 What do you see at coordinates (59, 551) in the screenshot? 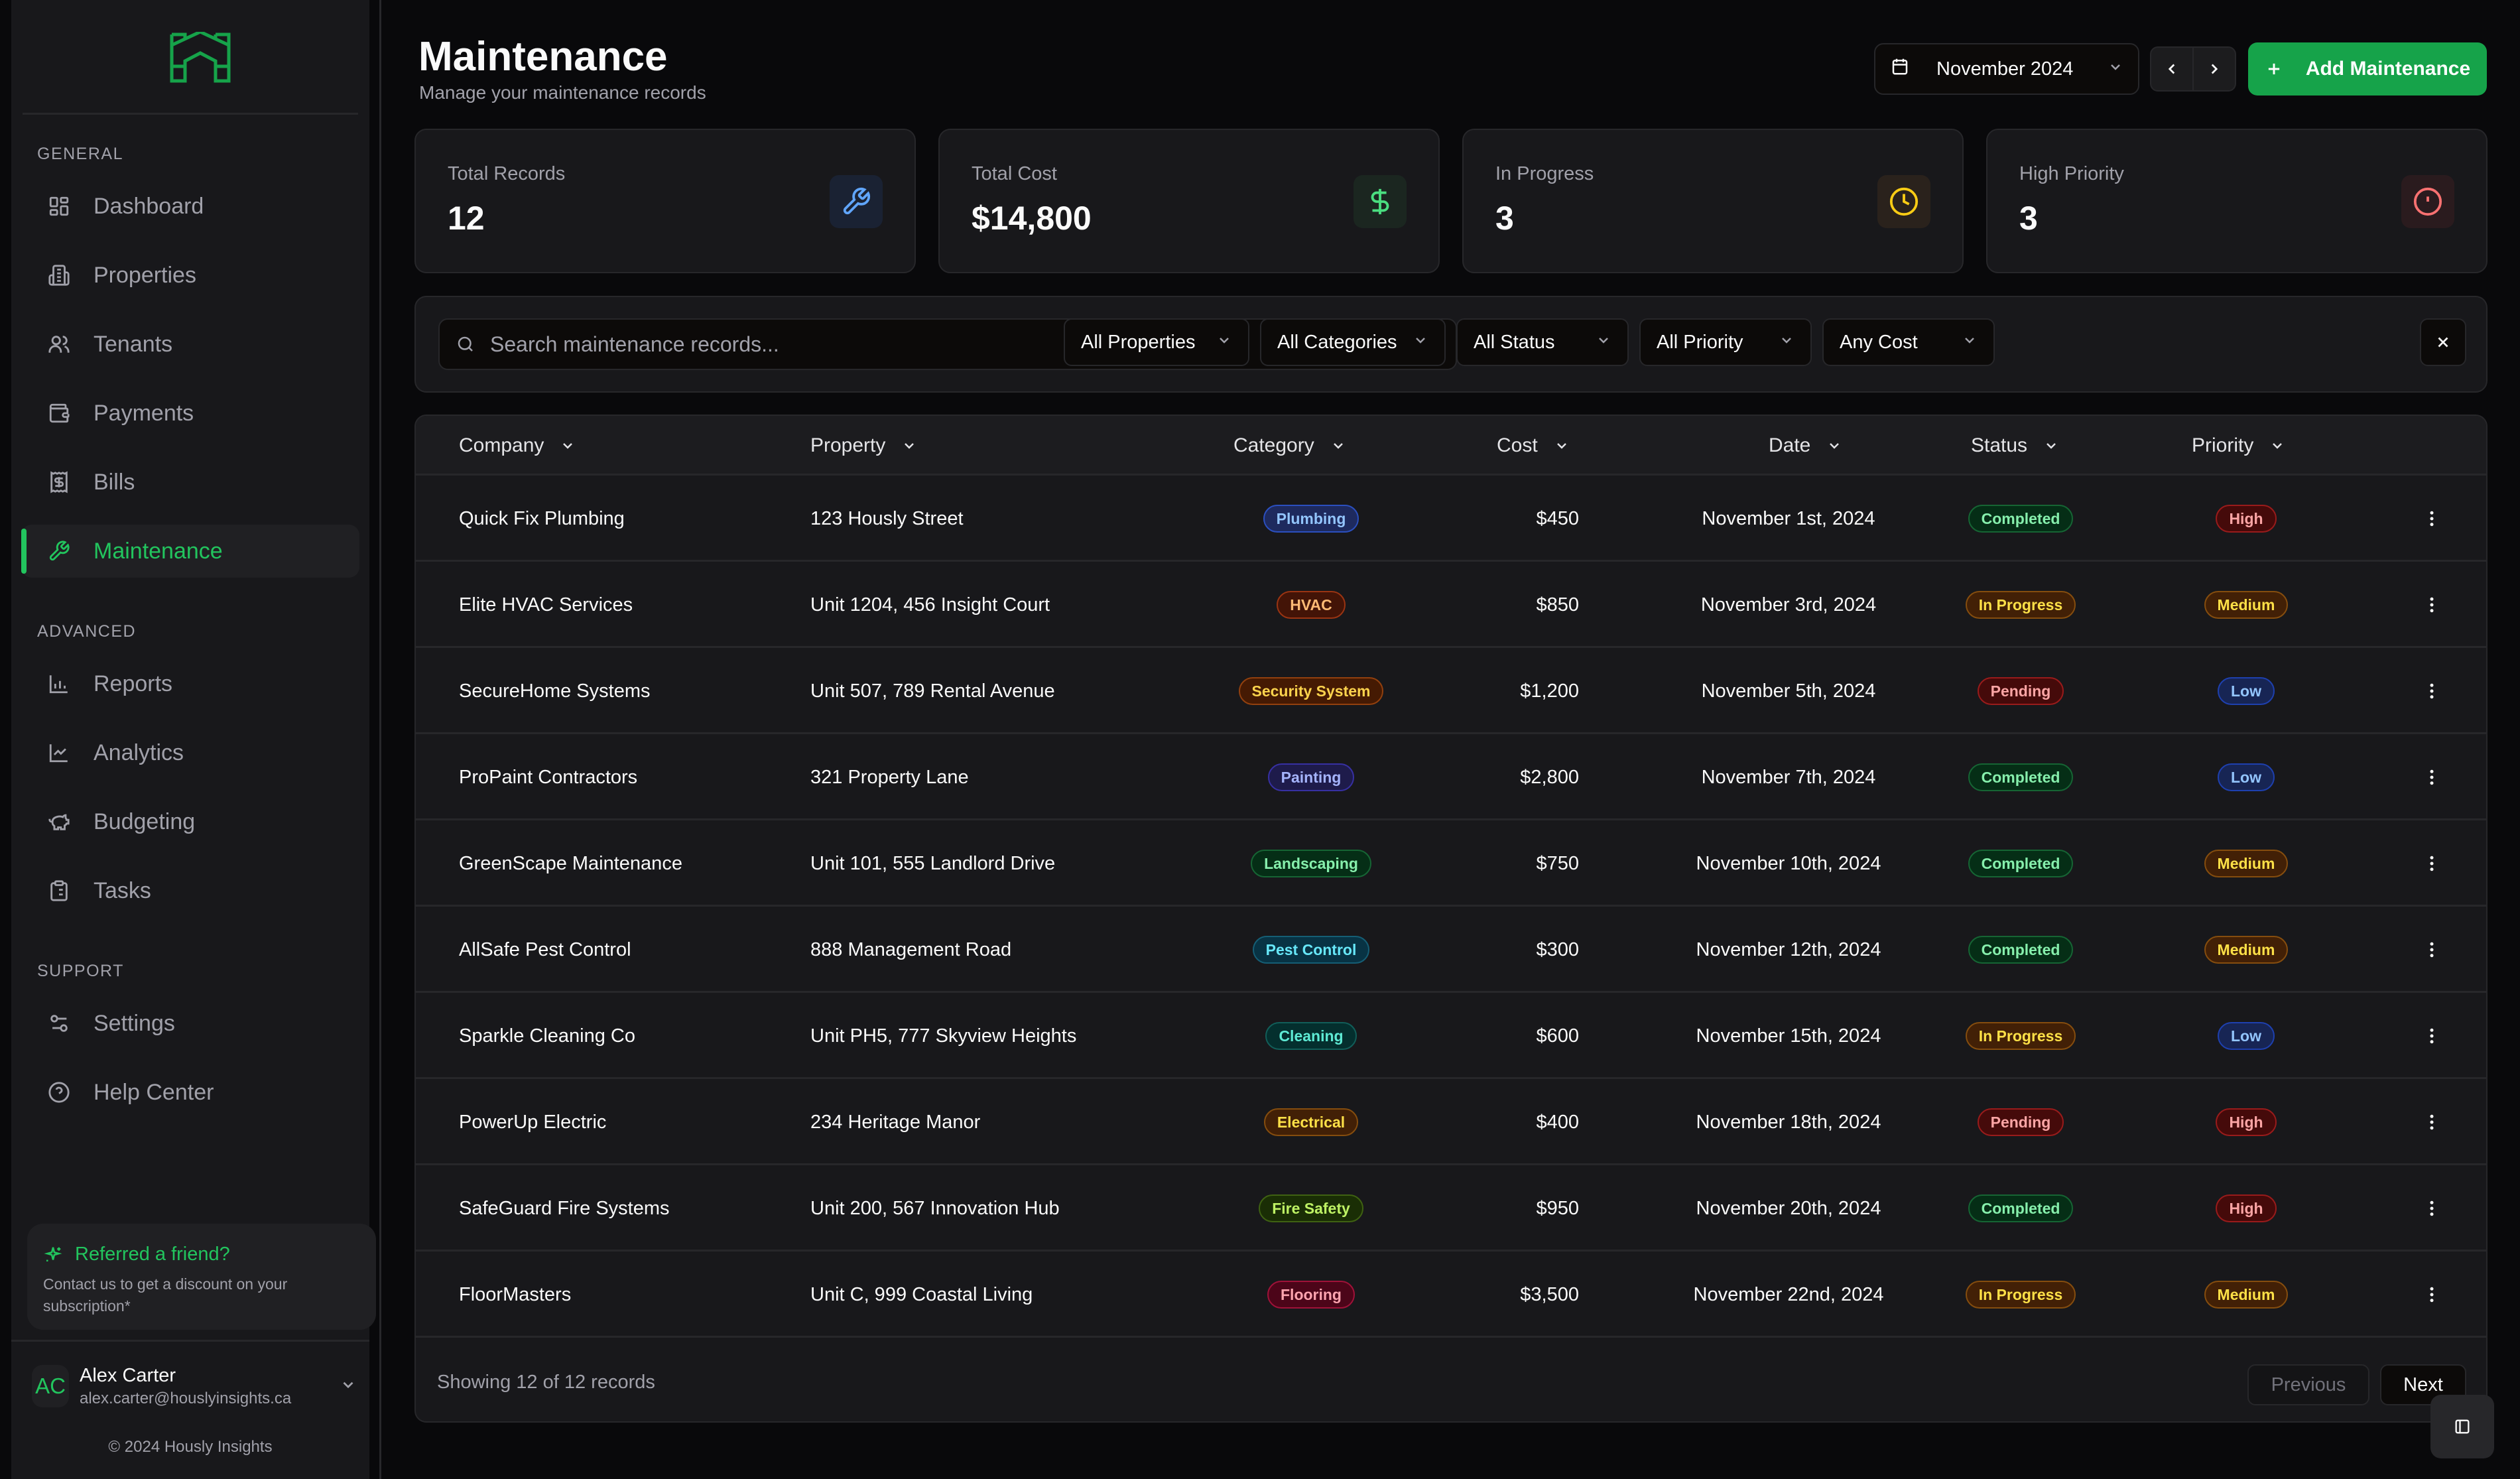
I see `wrench-icon` at bounding box center [59, 551].